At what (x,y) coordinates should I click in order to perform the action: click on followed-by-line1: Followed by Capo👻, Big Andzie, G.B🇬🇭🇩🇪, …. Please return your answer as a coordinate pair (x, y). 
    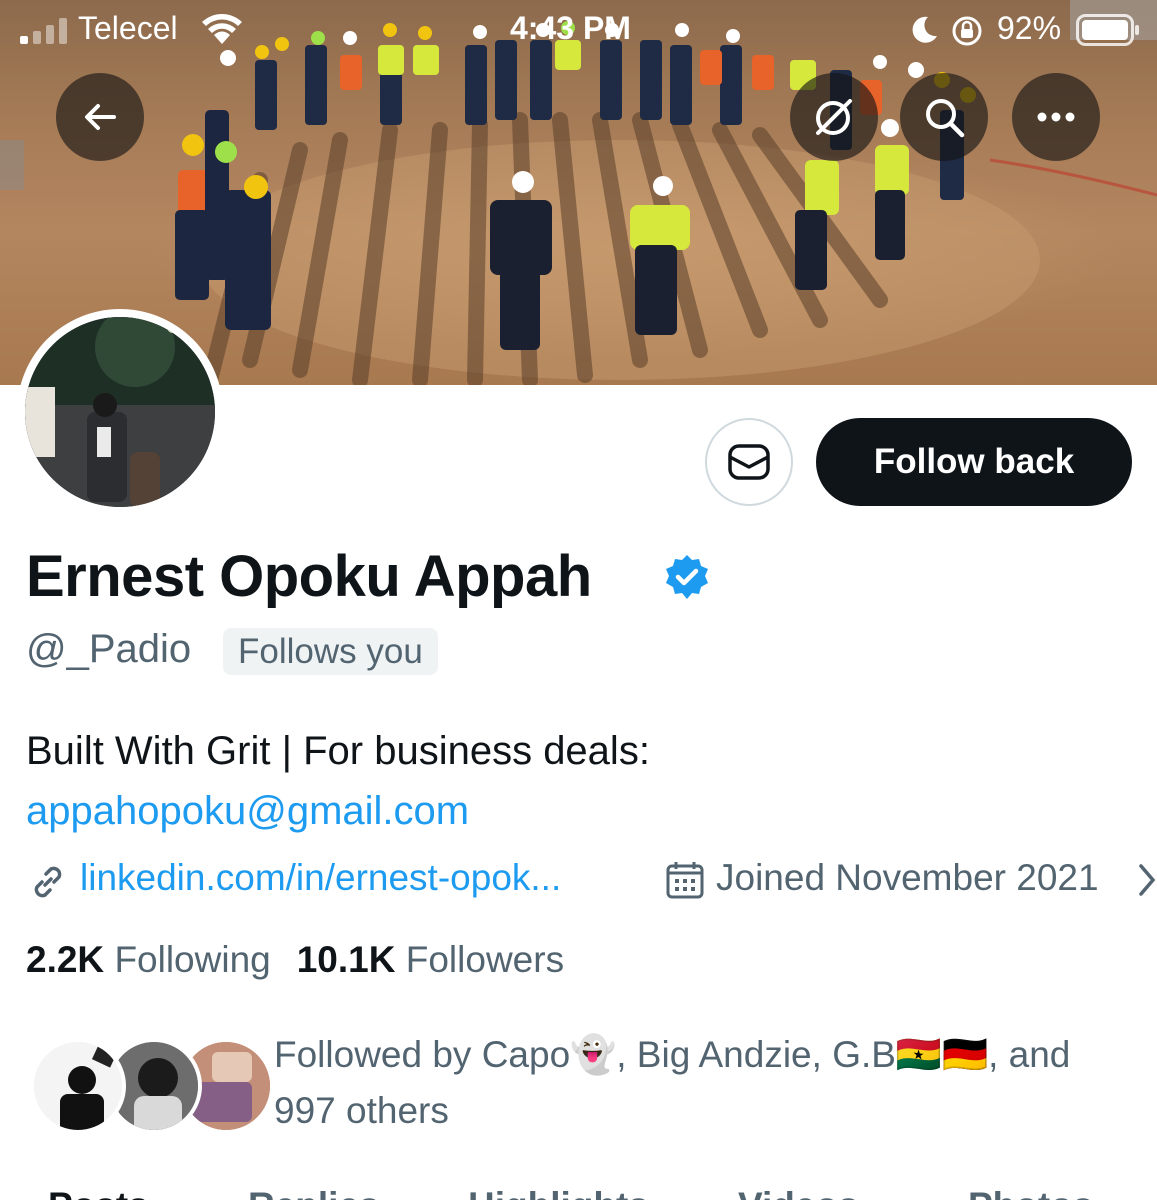
    Looking at the image, I should click on (672, 1054).